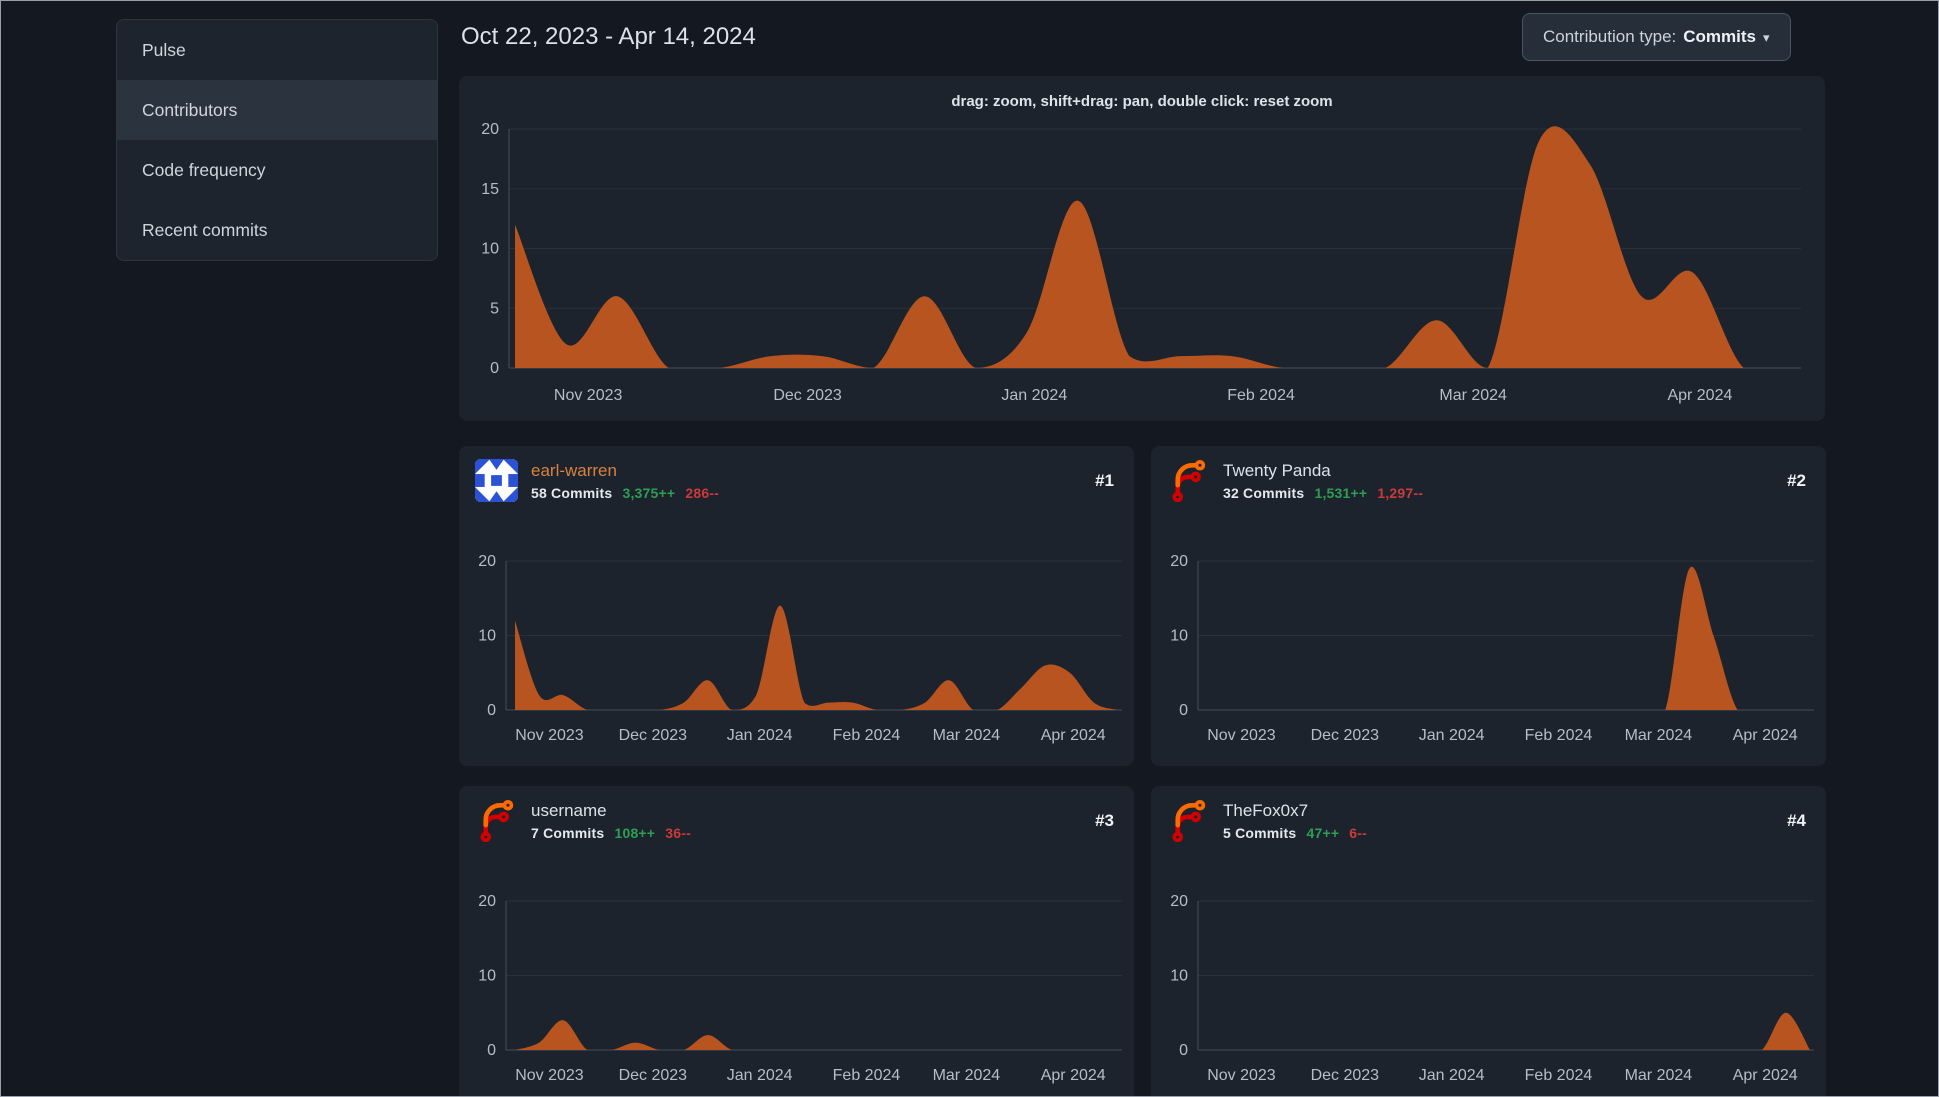 The width and height of the screenshot is (1939, 1097). Describe the element at coordinates (572, 492) in the screenshot. I see `commit-count: 58 Commits` at that location.